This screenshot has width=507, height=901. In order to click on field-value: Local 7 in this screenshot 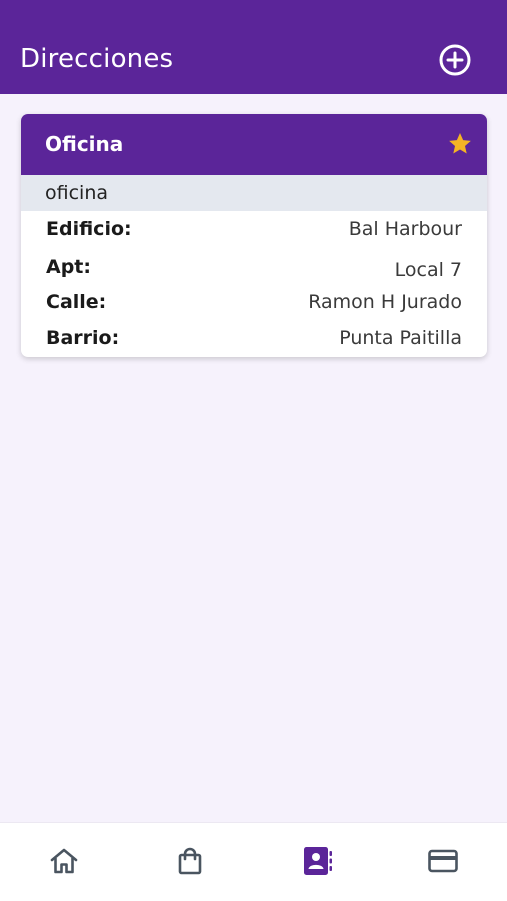, I will do `click(428, 270)`.